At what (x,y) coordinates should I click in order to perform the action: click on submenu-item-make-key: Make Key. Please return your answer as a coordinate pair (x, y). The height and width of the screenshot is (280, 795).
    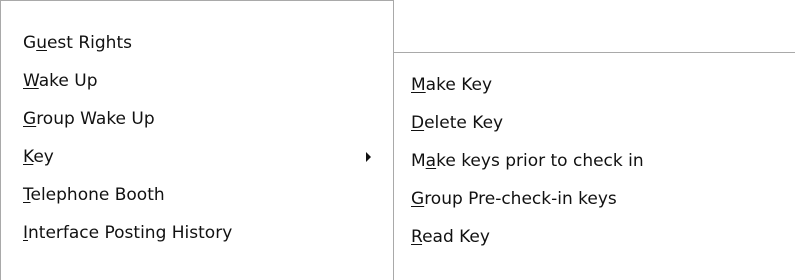
    Looking at the image, I should click on (594, 85).